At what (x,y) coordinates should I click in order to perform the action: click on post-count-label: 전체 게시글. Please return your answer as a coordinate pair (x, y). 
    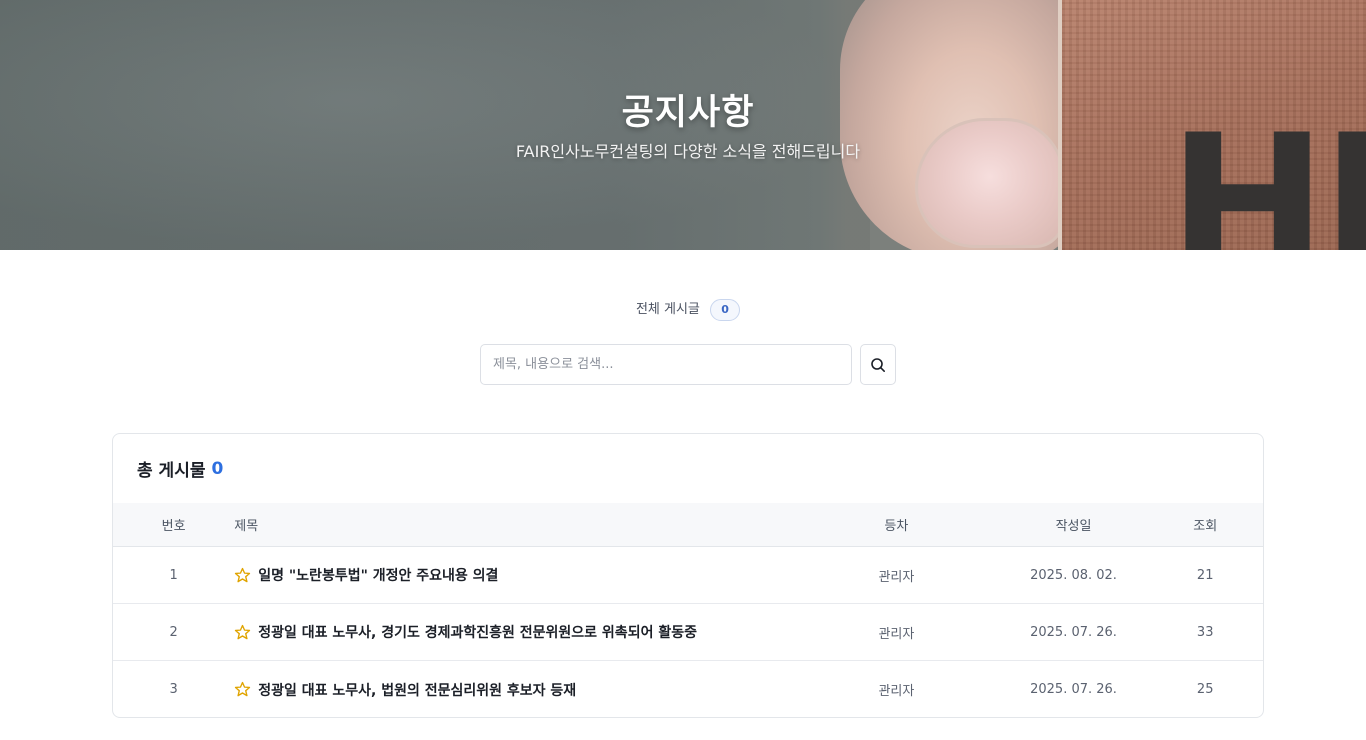
    Looking at the image, I should click on (667, 309).